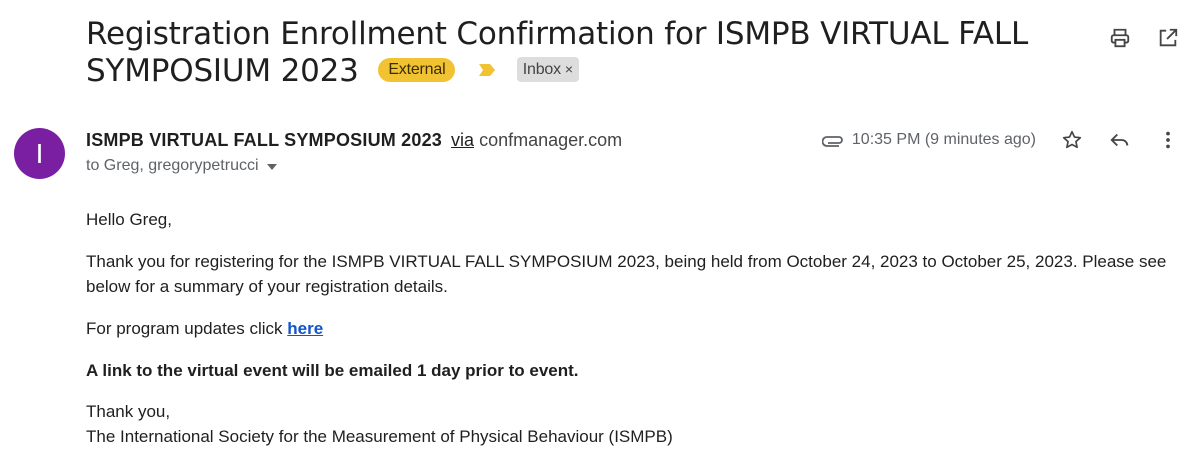  What do you see at coordinates (551, 140) in the screenshot?
I see `via-domain: confmanager.com` at bounding box center [551, 140].